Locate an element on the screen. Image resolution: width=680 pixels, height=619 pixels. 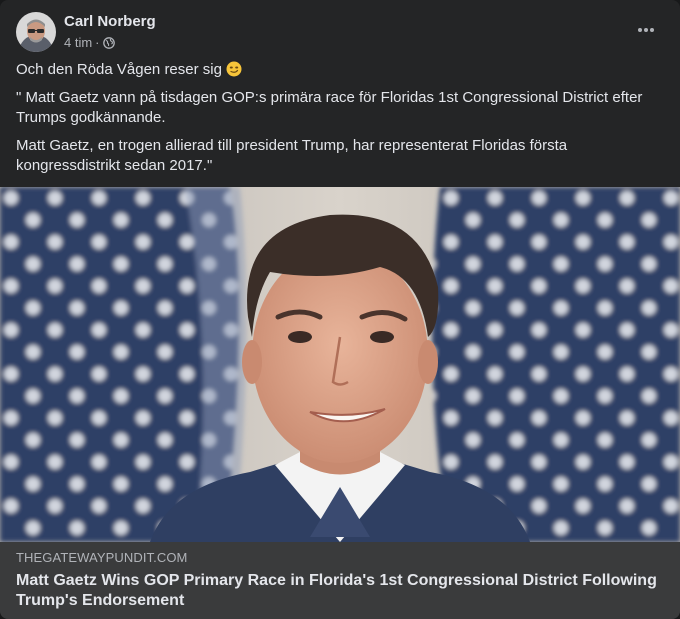
post-header: Carl Norberg 4 tim · is located at coordinates (340, 32).